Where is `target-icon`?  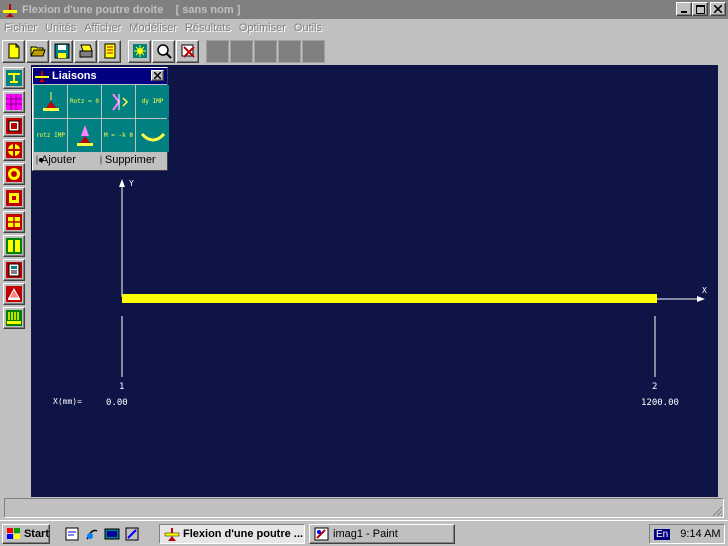
target-icon is located at coordinates (14, 150).